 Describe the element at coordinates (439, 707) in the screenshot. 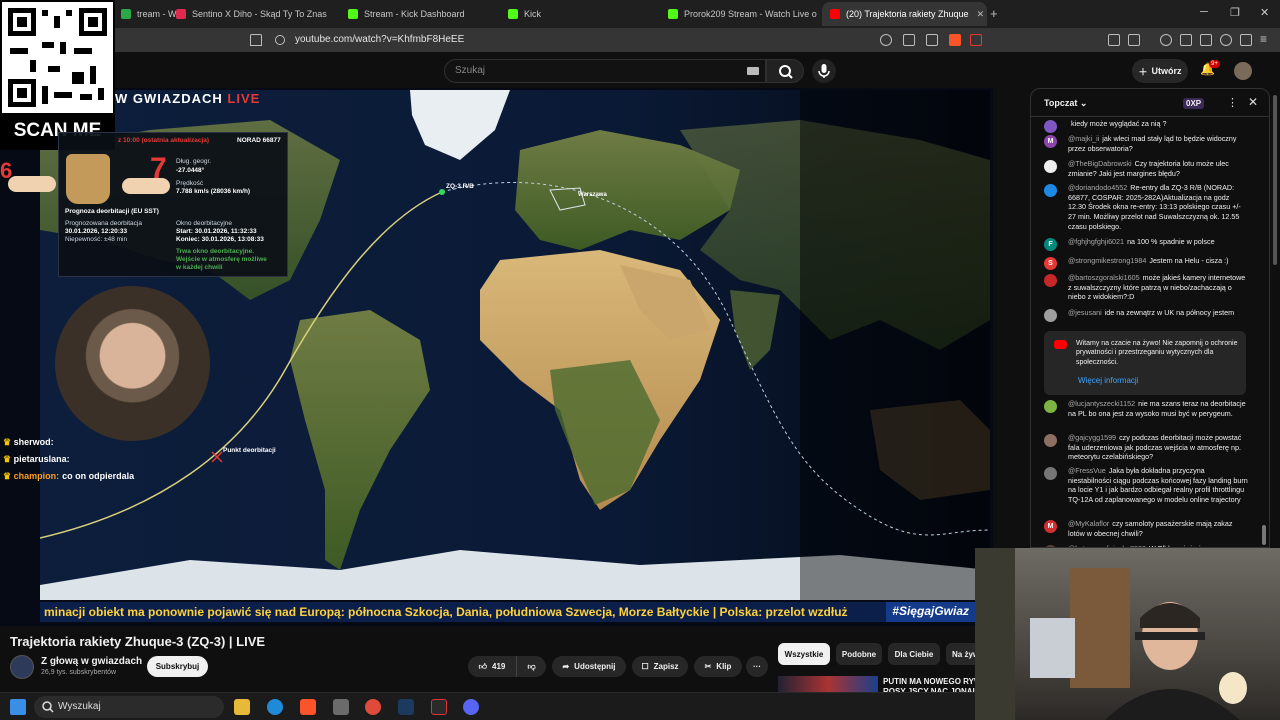

I see `obs-icon` at that location.